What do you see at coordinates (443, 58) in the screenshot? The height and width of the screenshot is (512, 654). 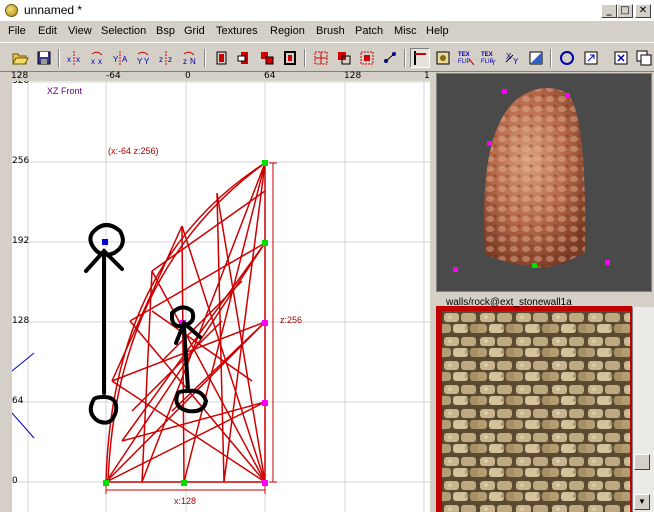 I see `camera-view-icon` at bounding box center [443, 58].